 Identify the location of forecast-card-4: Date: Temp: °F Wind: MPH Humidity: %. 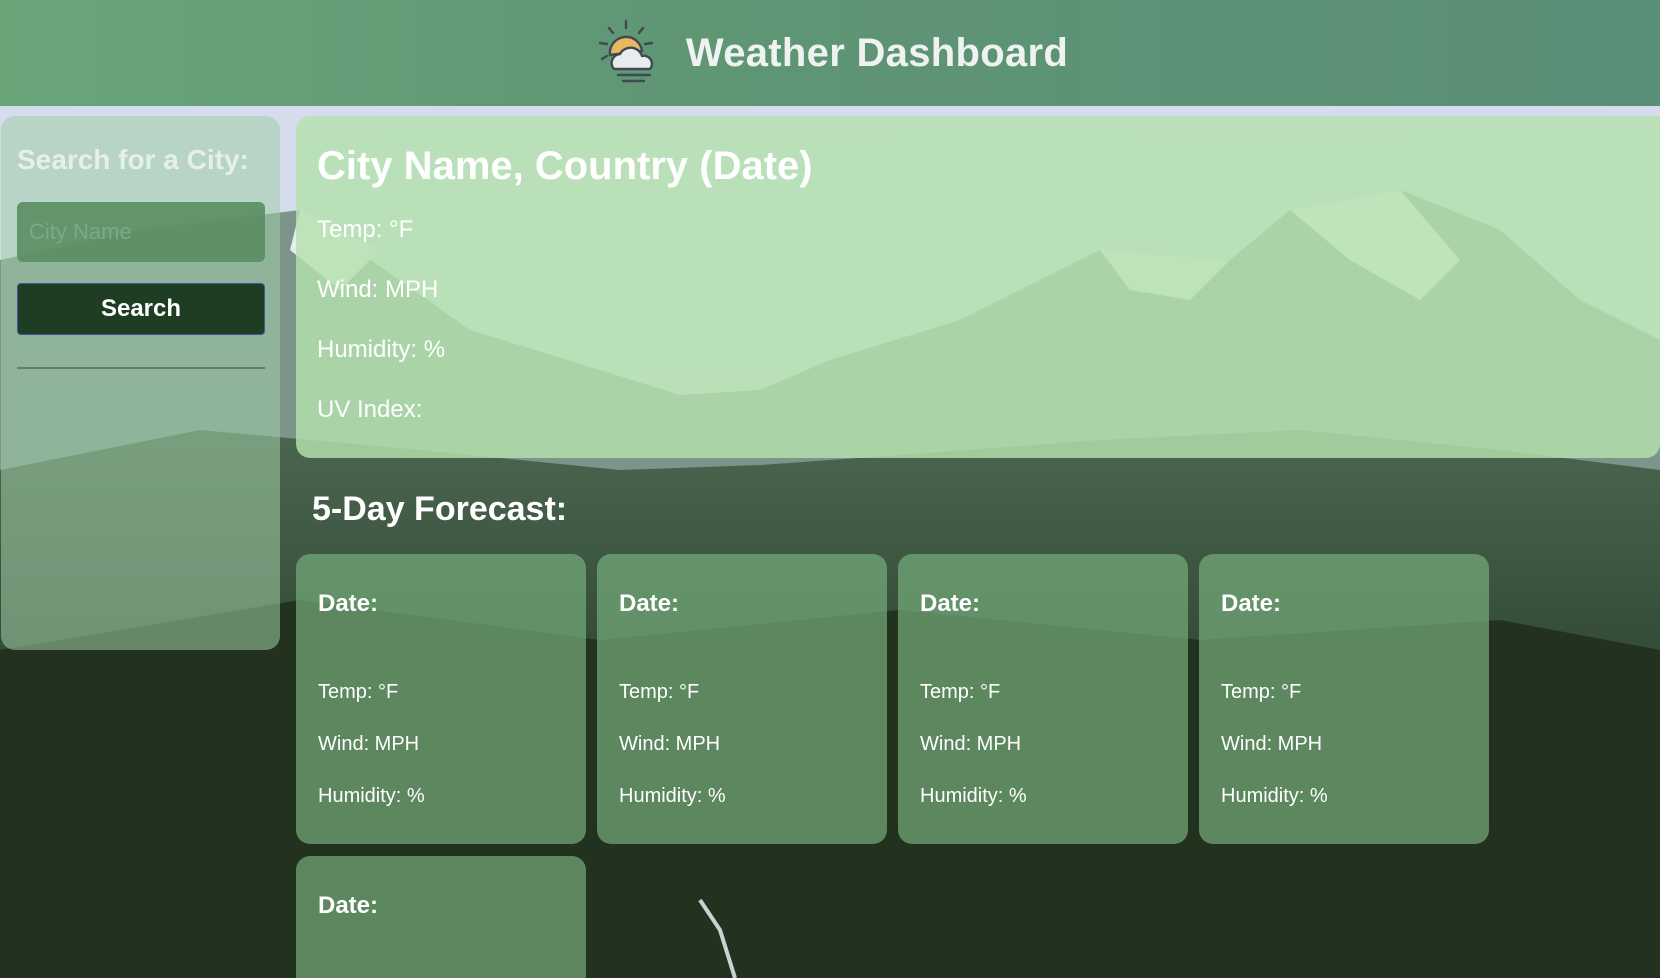
(1344, 699).